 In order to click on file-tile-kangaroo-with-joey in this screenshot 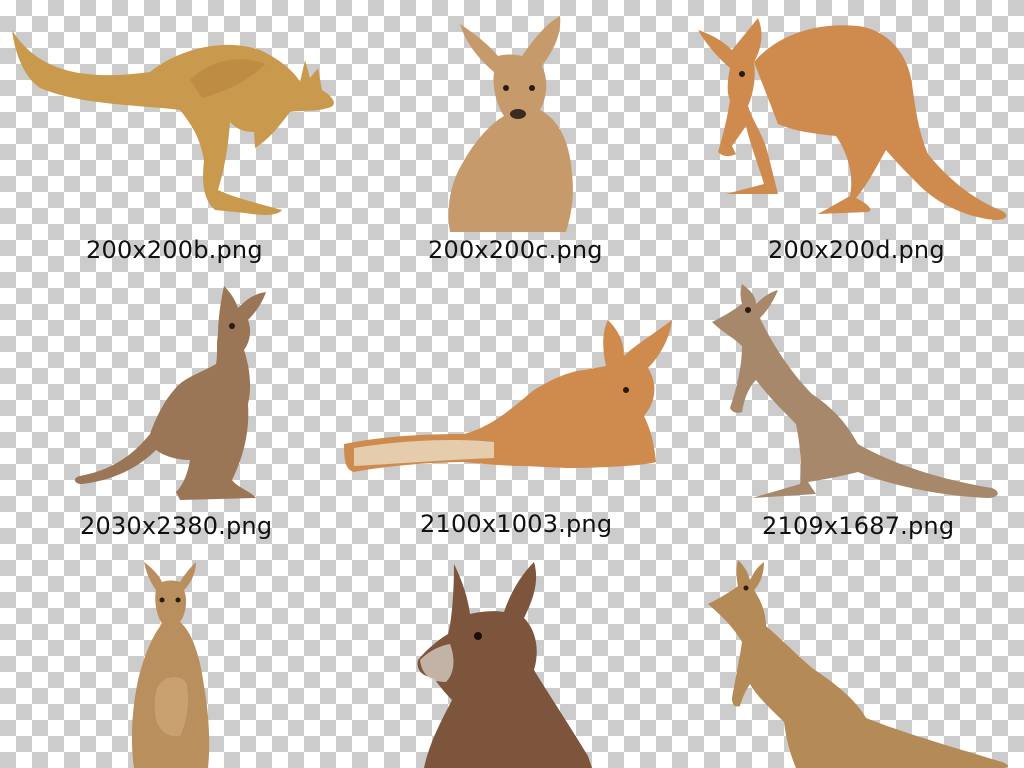, I will do `click(175, 664)`.